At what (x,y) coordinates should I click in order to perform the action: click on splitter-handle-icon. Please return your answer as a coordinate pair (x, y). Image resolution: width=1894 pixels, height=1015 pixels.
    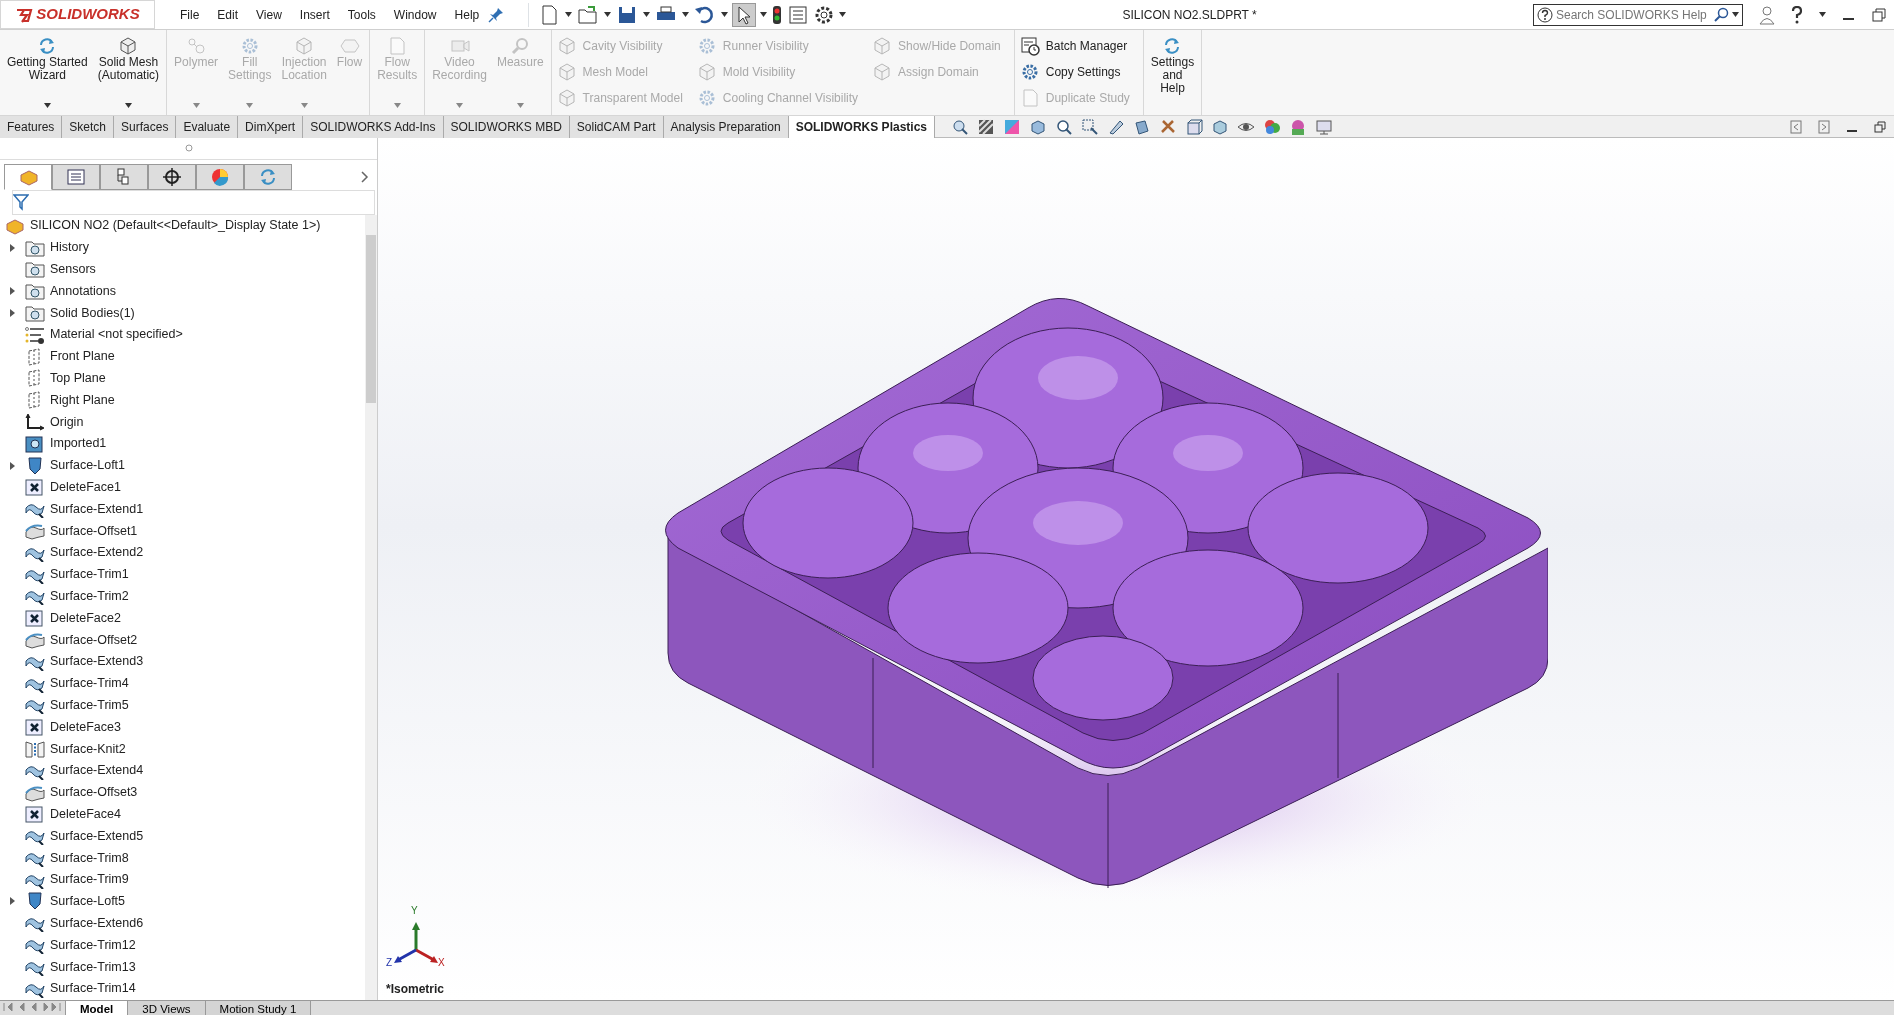
    Looking at the image, I should click on (188, 148).